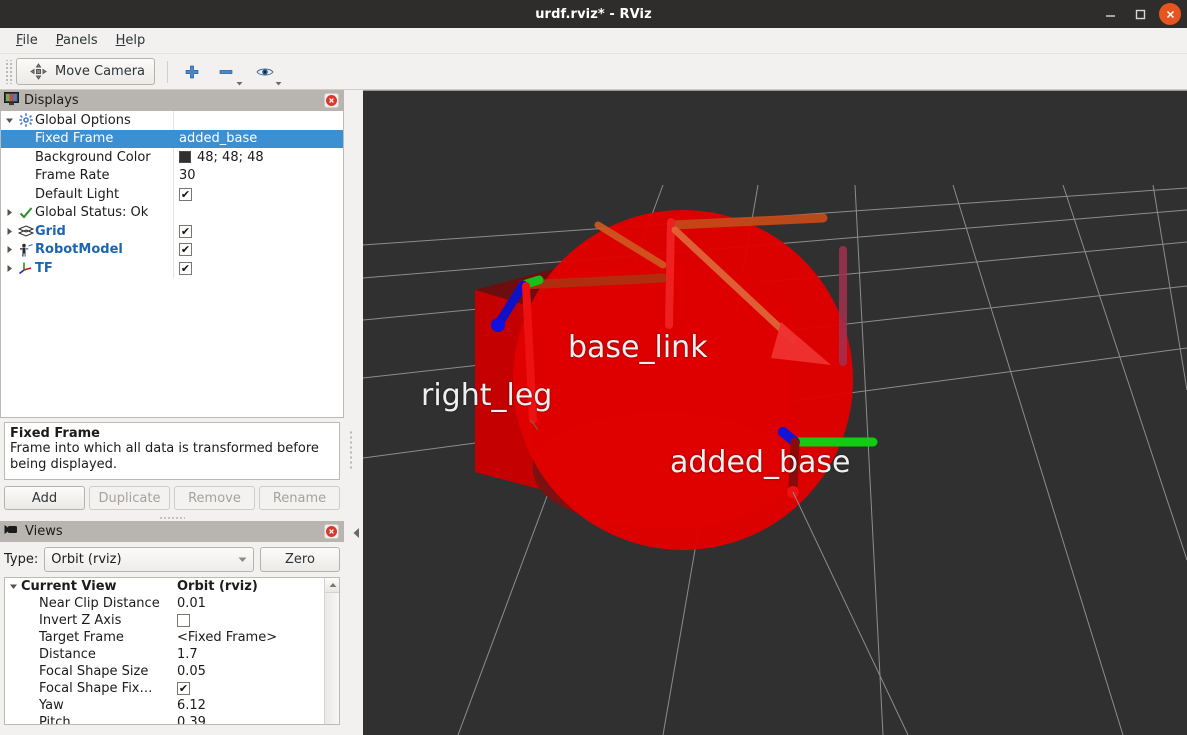 Image resolution: width=1187 pixels, height=735 pixels. Describe the element at coordinates (131, 40) in the screenshot. I see `menu-help: Help` at that location.